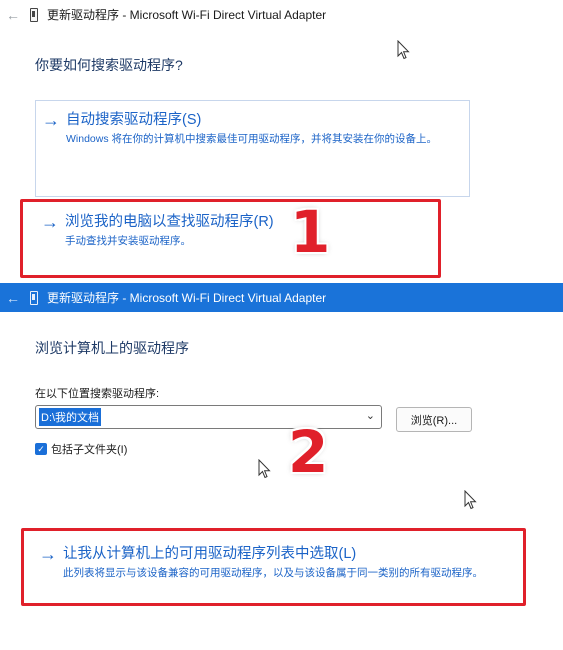 The height and width of the screenshot is (650, 563). What do you see at coordinates (51, 120) in the screenshot?
I see `arrow-right-icon: →` at bounding box center [51, 120].